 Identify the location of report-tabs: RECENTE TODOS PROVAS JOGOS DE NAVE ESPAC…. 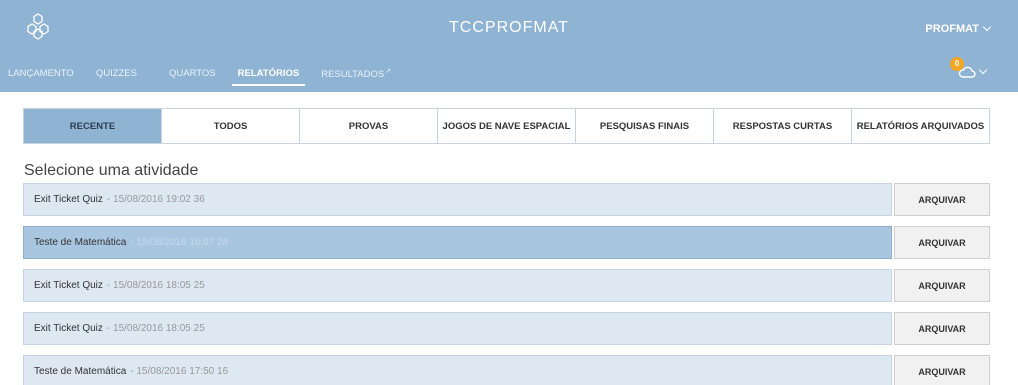
(506, 126).